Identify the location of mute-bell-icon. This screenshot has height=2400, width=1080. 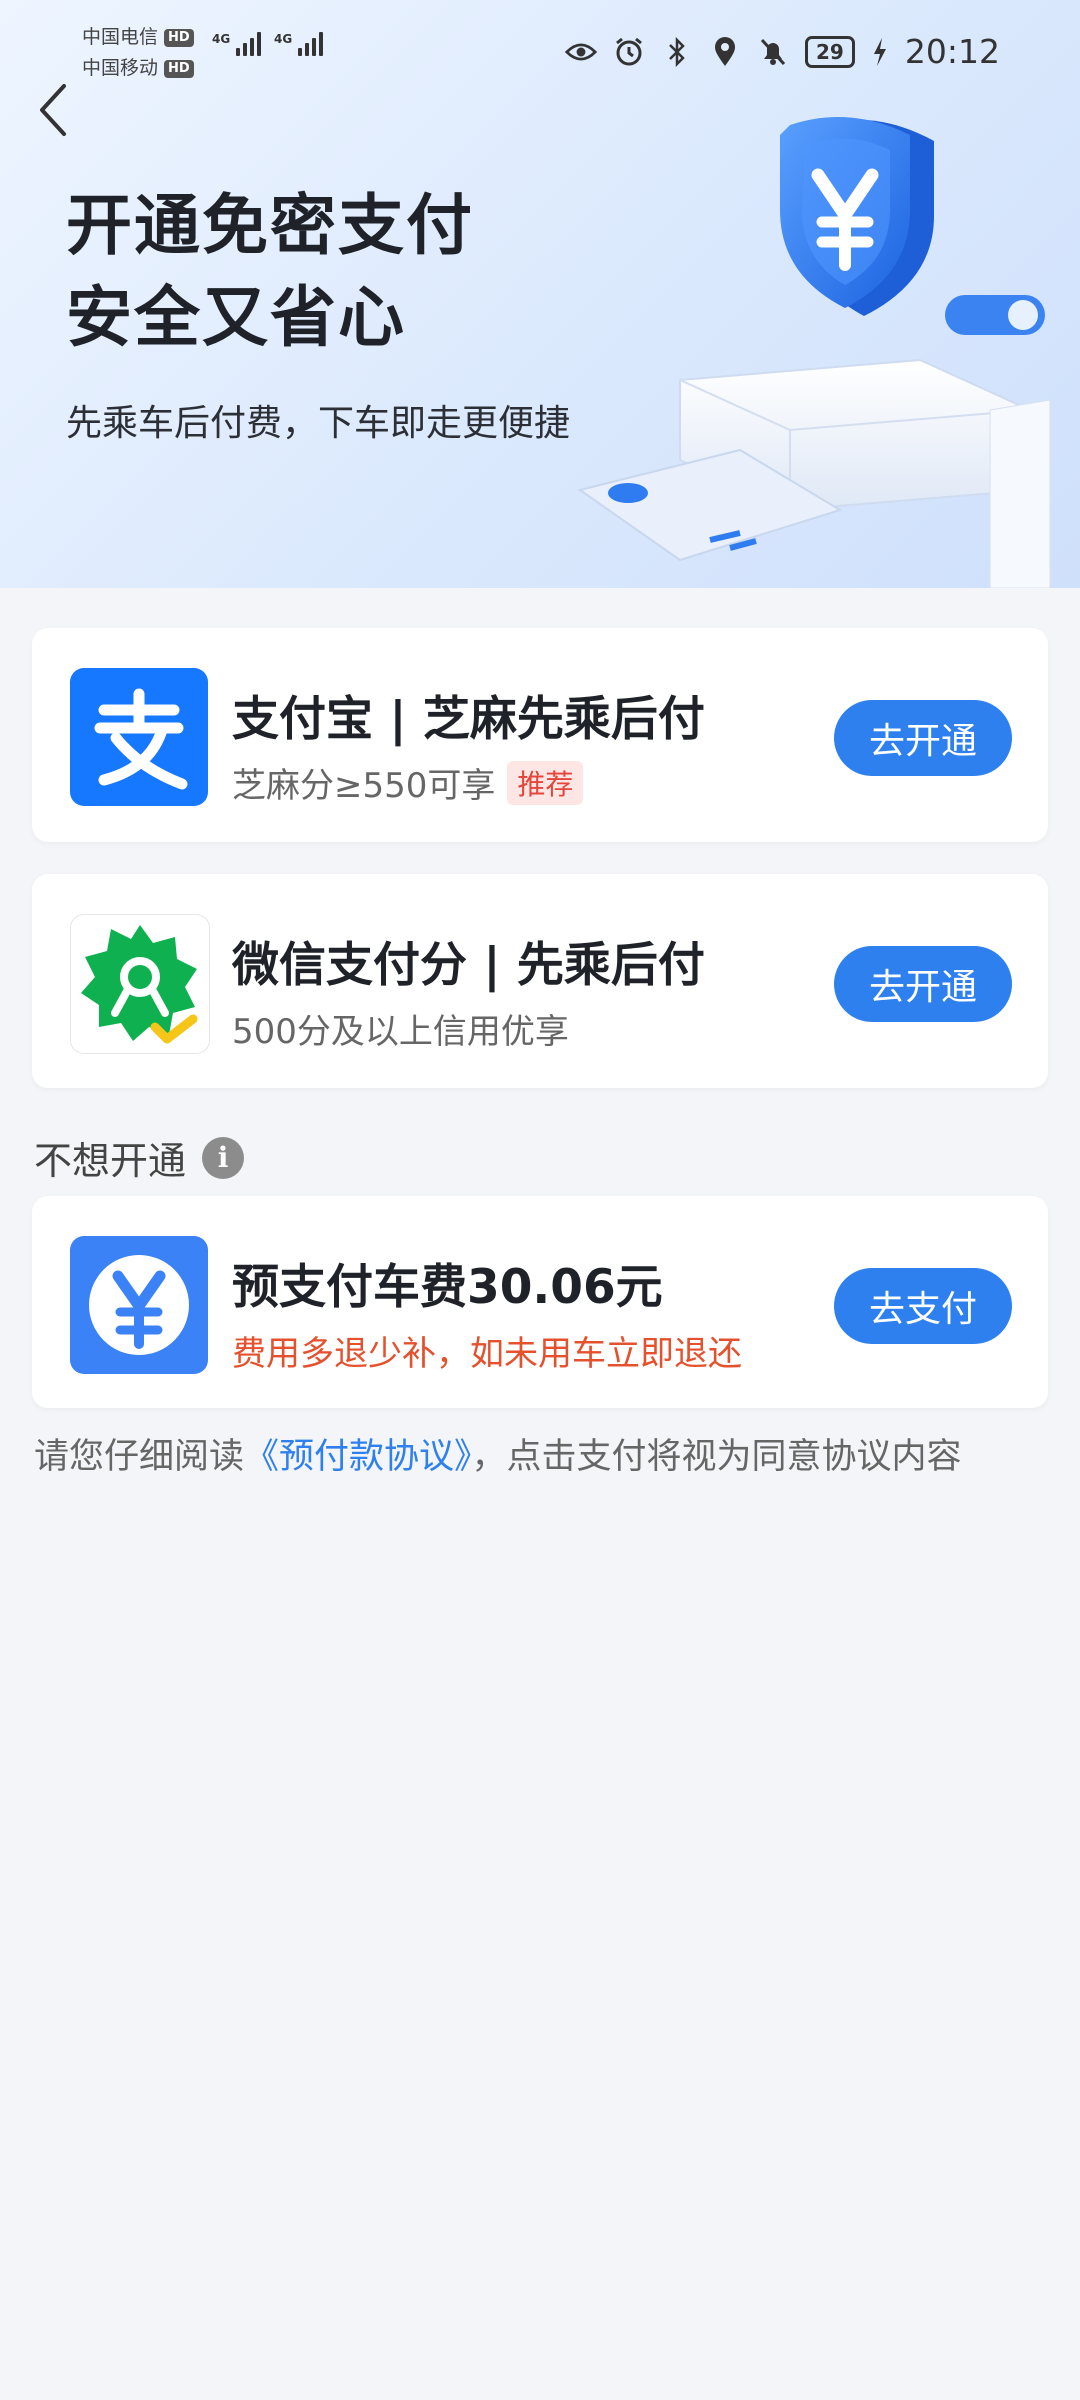
(773, 52).